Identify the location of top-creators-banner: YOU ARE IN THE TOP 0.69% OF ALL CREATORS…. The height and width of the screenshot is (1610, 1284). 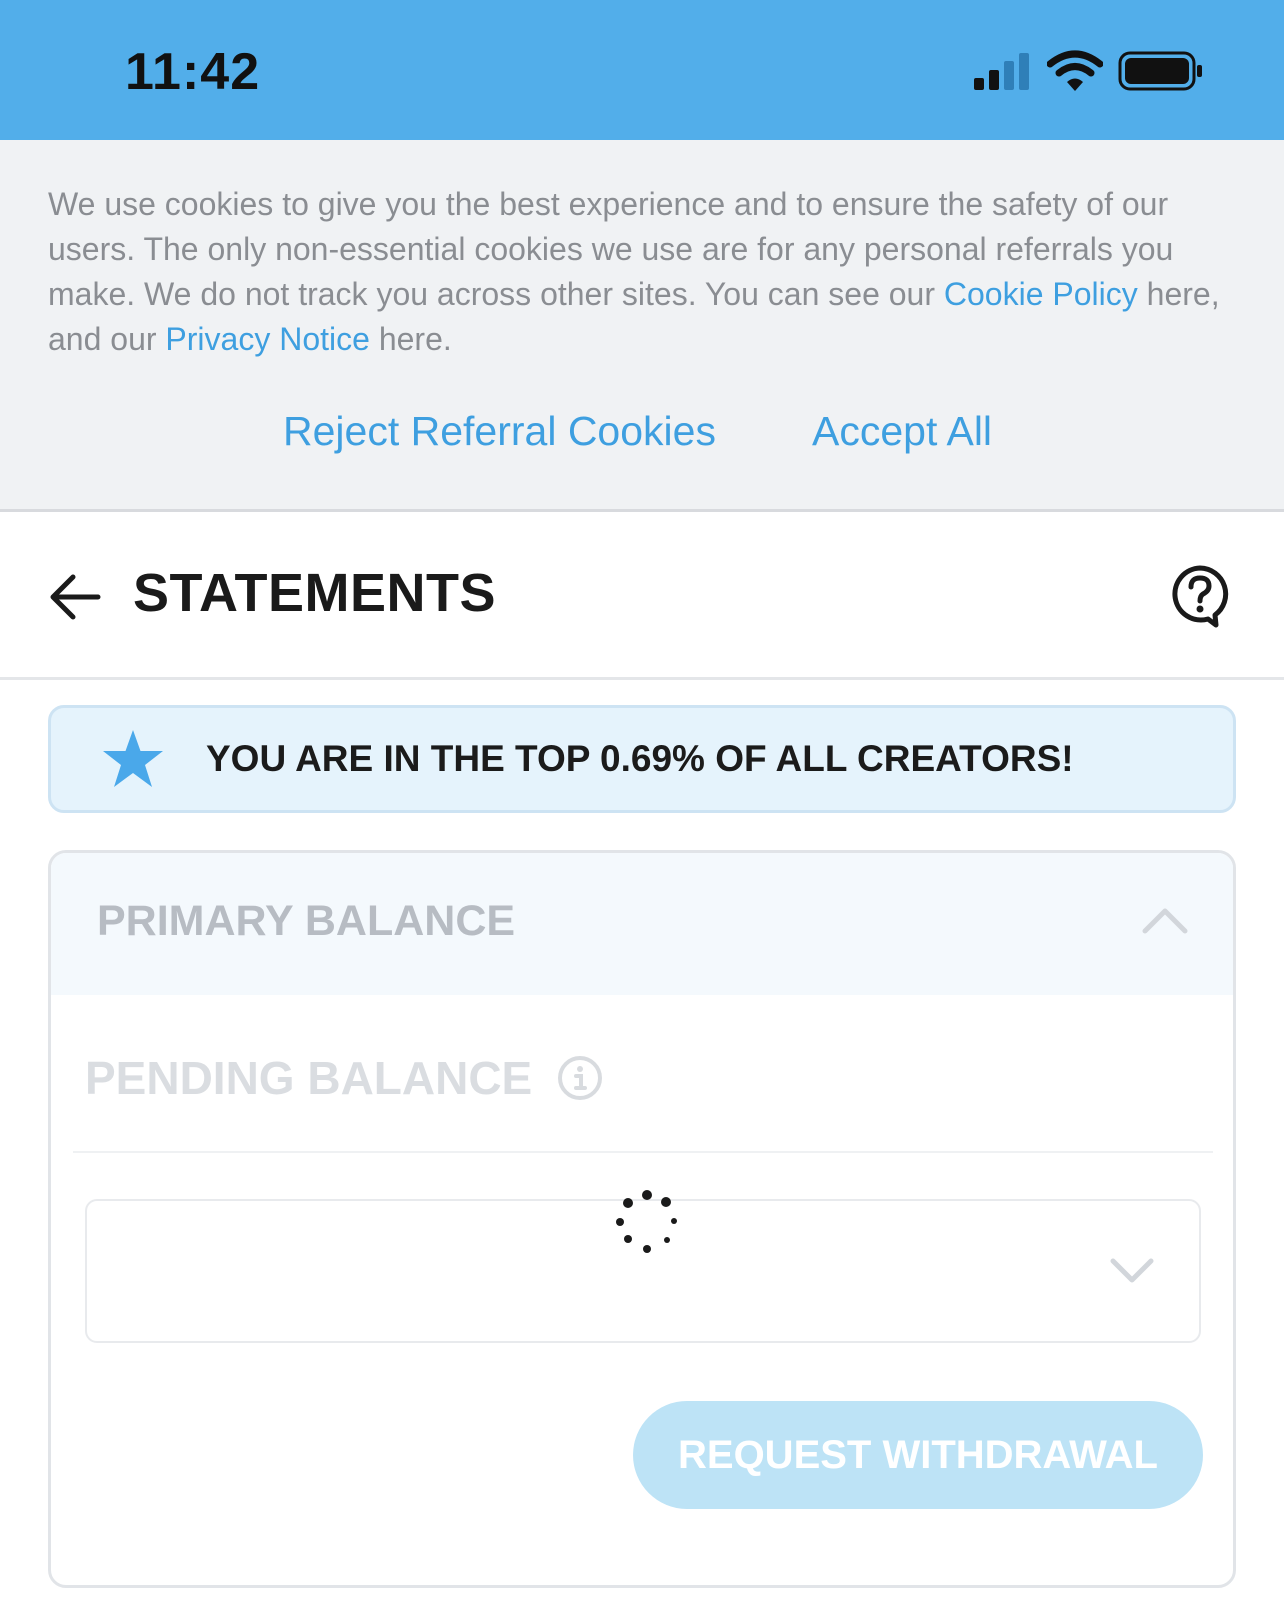
(642, 759).